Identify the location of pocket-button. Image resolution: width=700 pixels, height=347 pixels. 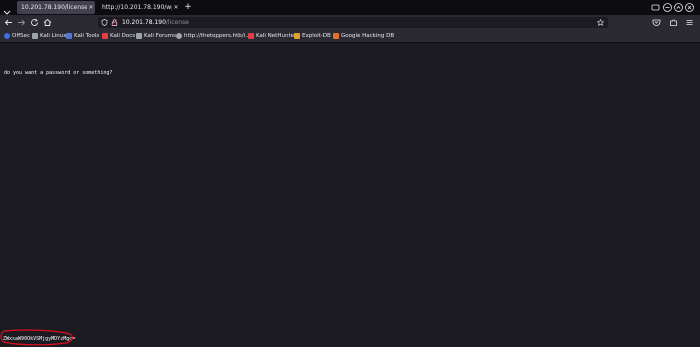
(656, 22).